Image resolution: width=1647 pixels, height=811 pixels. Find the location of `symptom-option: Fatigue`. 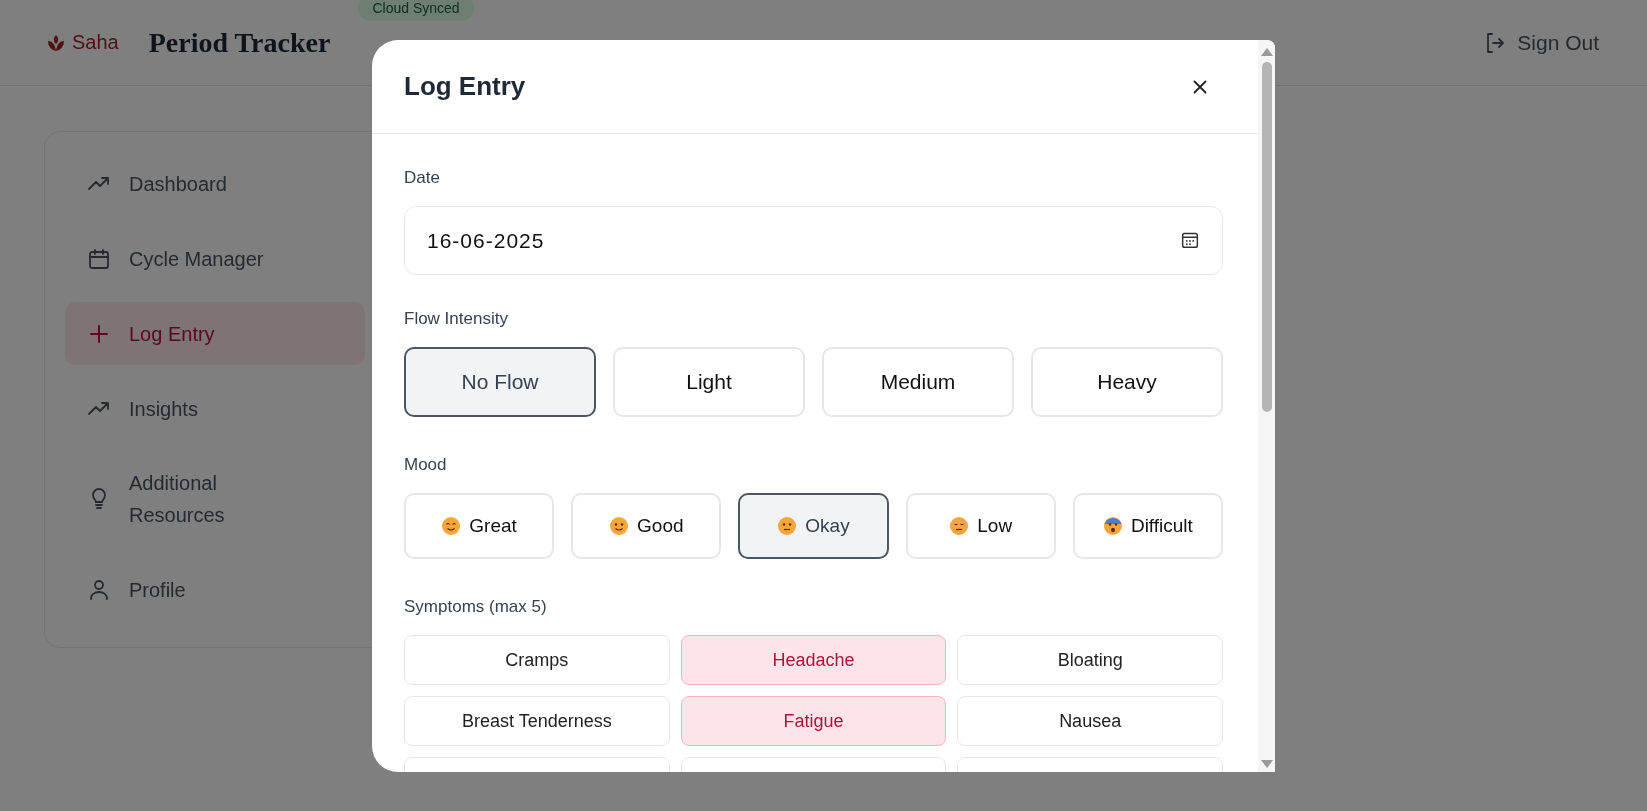

symptom-option: Fatigue is located at coordinates (813, 721).